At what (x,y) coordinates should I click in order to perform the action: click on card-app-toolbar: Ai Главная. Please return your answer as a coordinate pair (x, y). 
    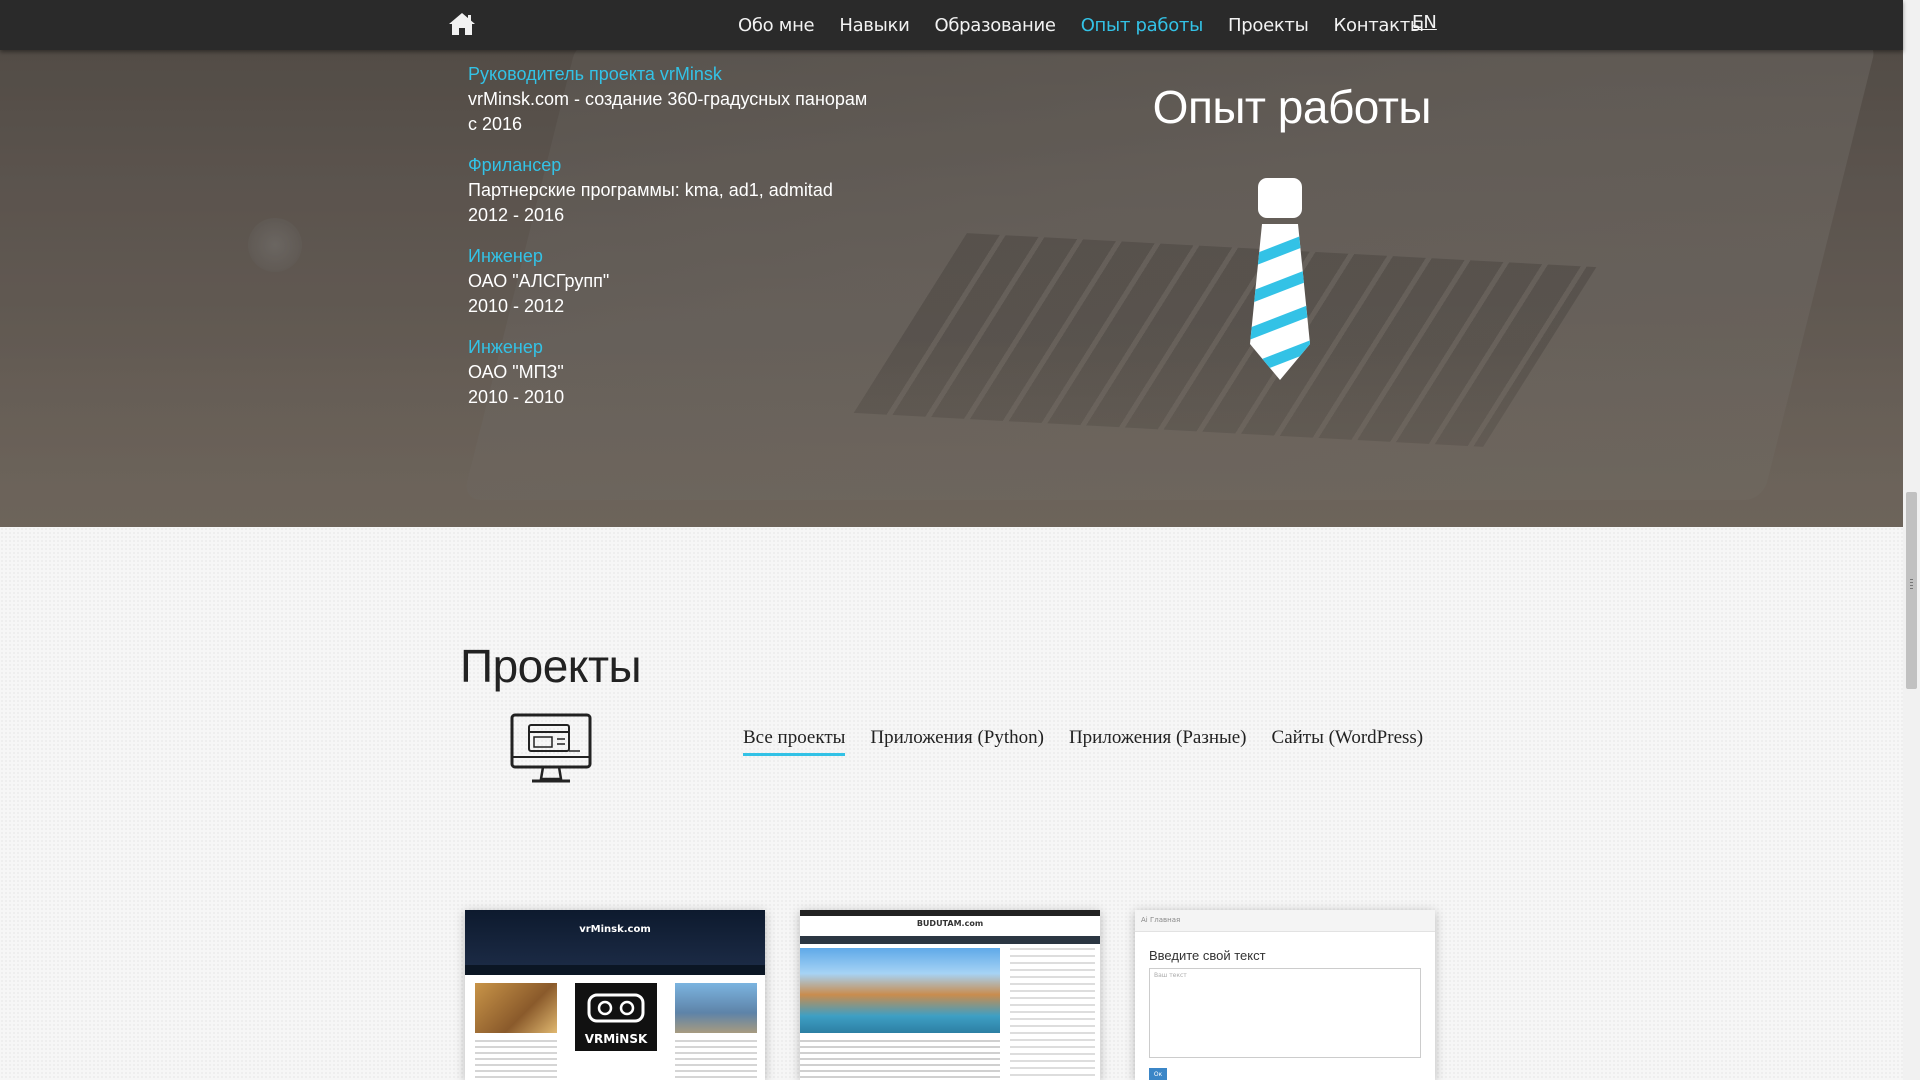
    Looking at the image, I should click on (1285, 921).